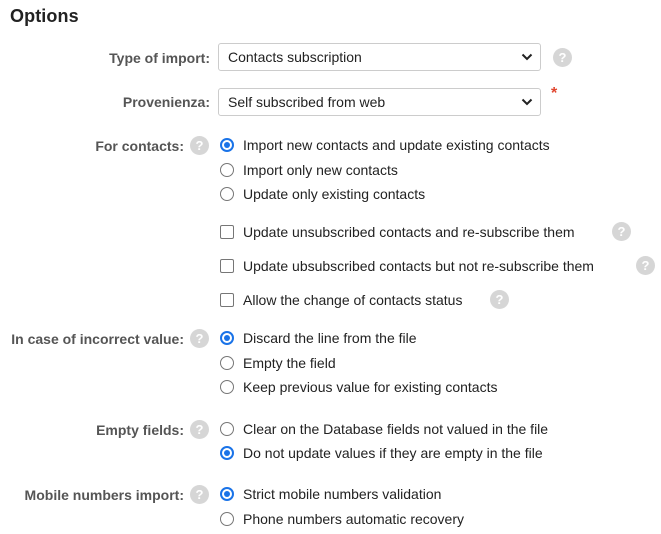  What do you see at coordinates (139, 146) in the screenshot?
I see `for-contacts-label: For contacts:` at bounding box center [139, 146].